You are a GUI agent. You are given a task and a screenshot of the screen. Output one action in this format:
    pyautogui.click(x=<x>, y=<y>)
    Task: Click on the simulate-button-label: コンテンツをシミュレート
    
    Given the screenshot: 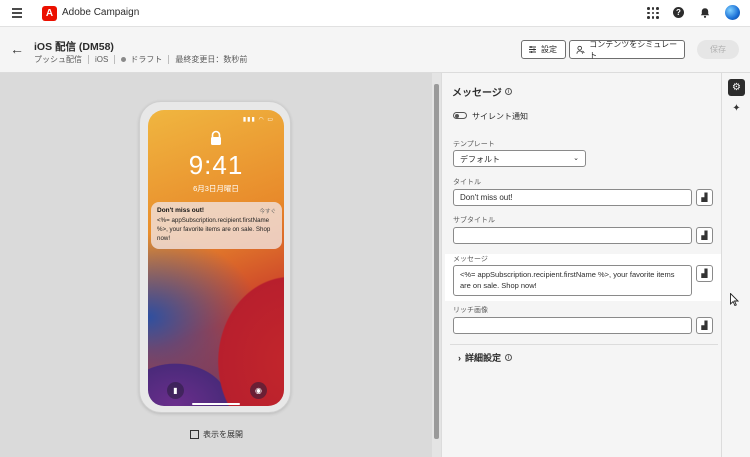 What is the action you would take?
    pyautogui.click(x=633, y=49)
    